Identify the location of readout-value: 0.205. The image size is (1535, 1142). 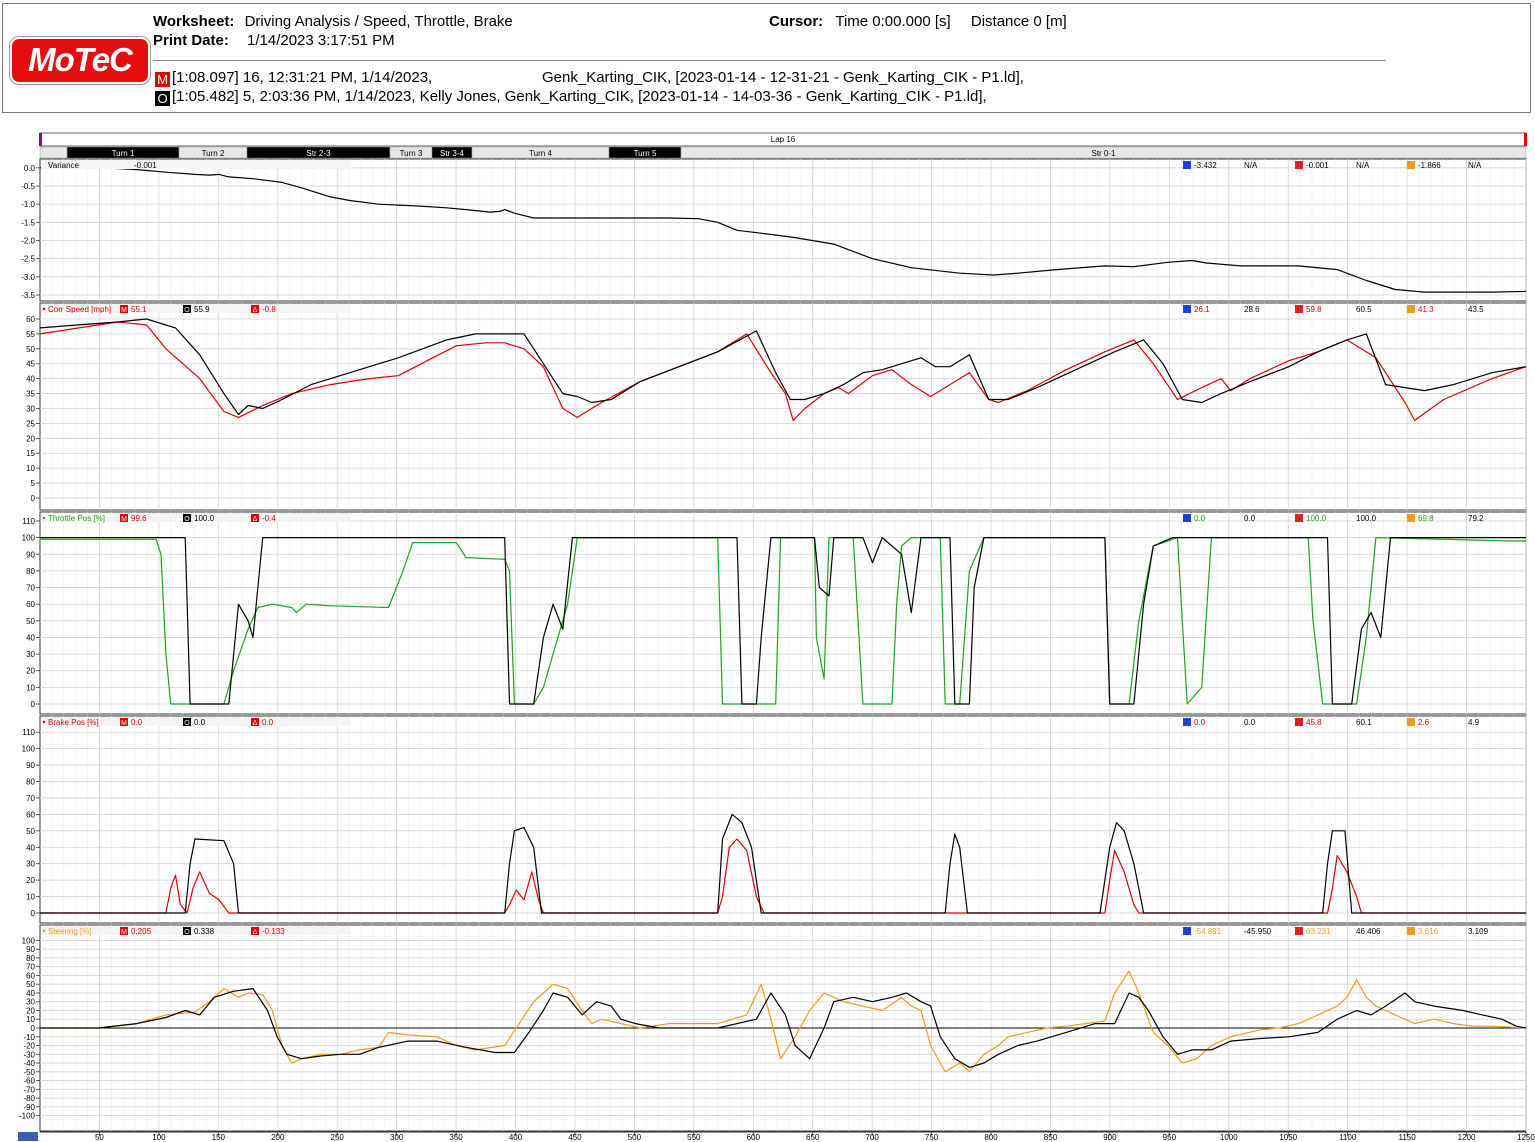
(141, 931).